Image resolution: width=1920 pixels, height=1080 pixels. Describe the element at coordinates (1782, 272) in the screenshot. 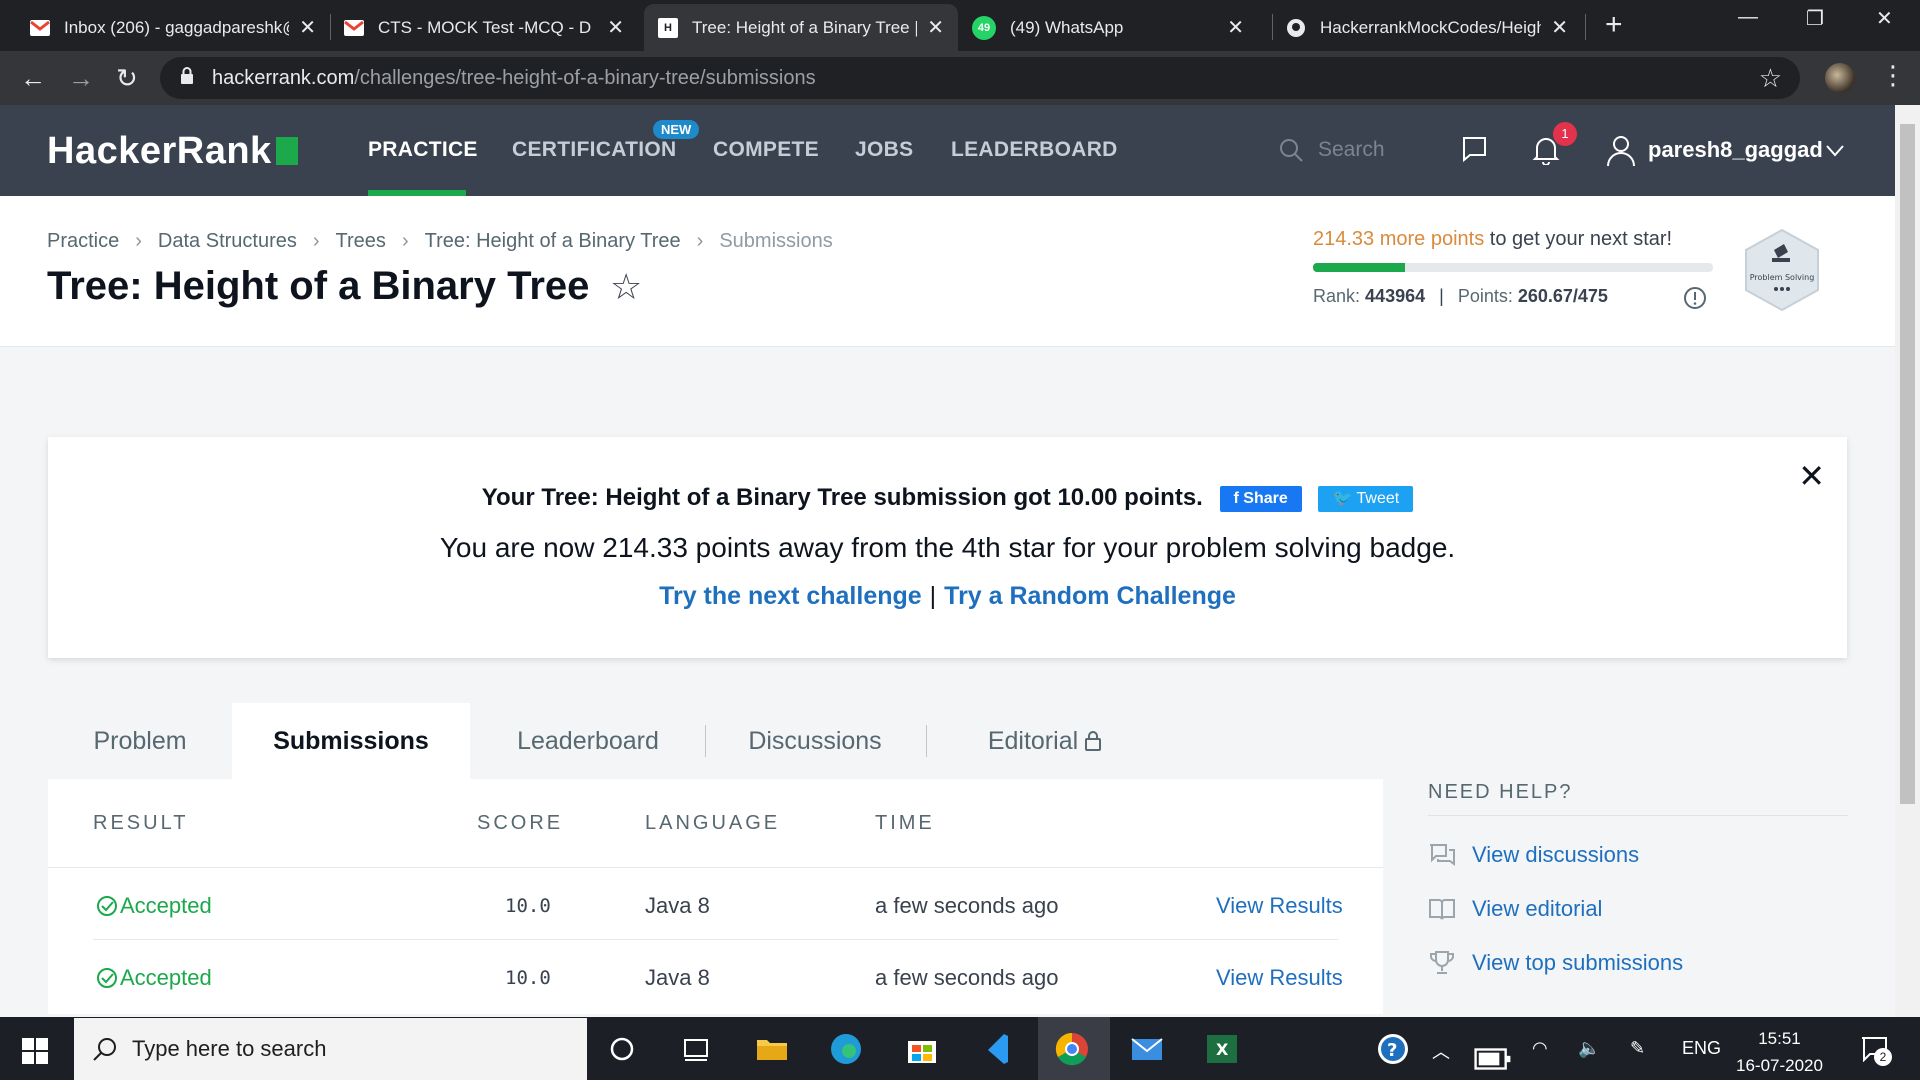

I see `problem-solving-badge: Problem Solving` at that location.